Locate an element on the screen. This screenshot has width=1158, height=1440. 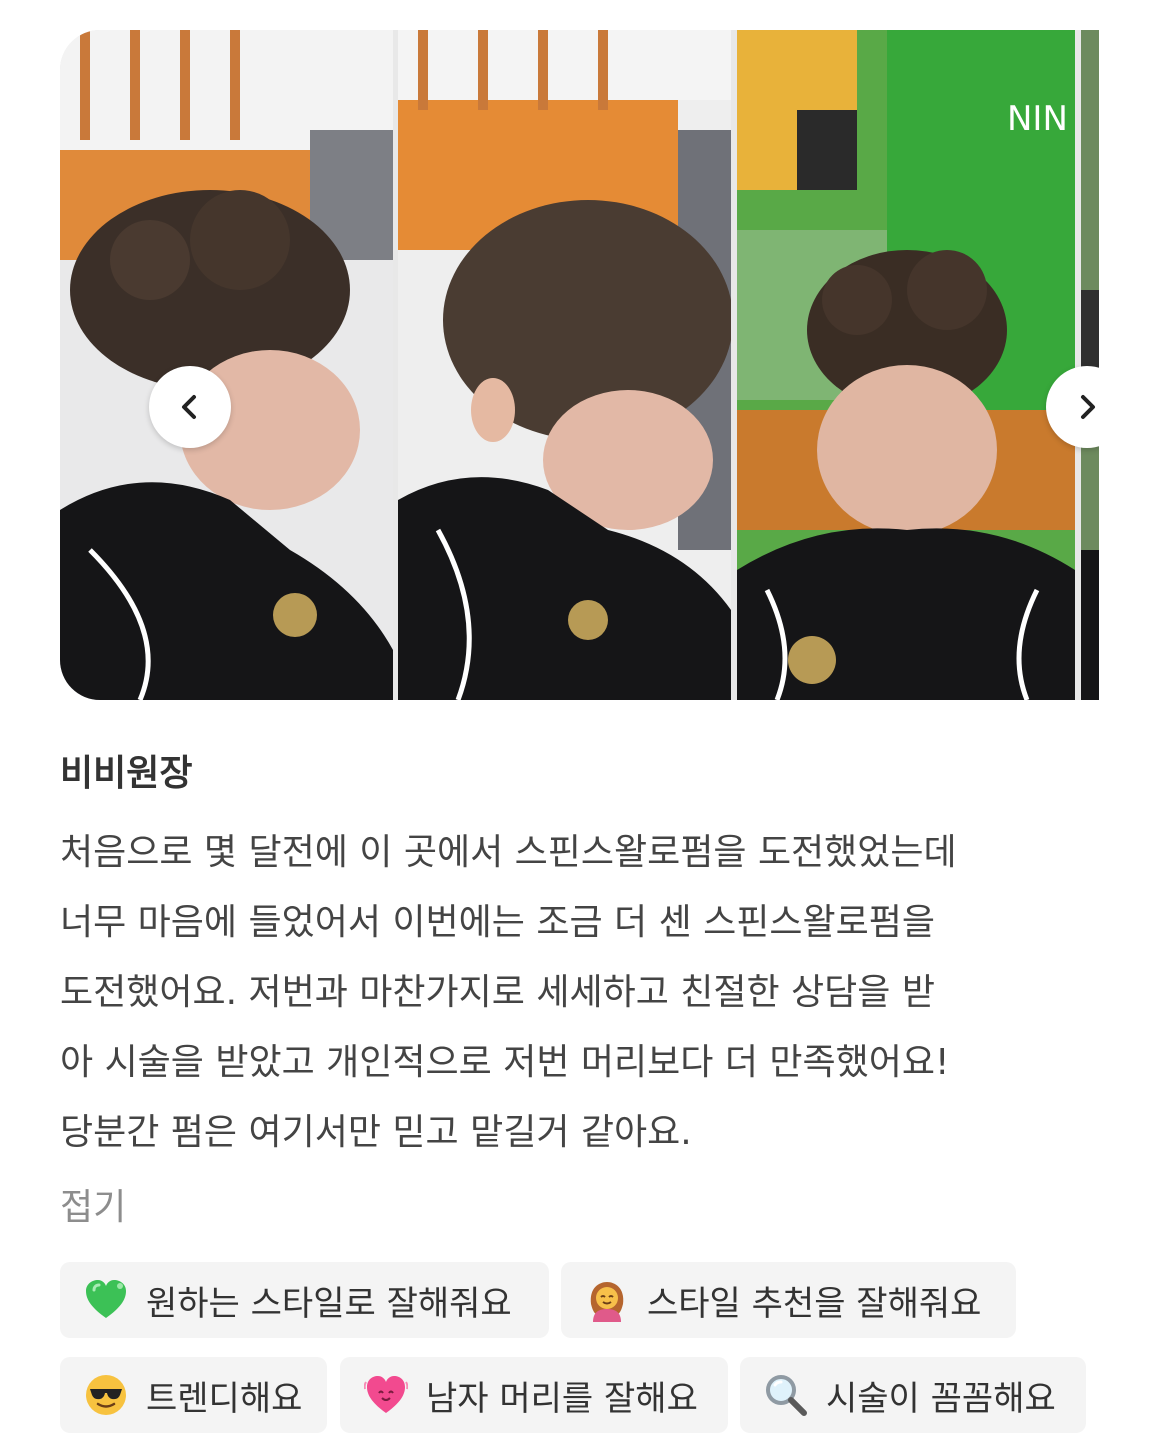
review-tag: 남자 머리를 잘해요 is located at coordinates (534, 1395).